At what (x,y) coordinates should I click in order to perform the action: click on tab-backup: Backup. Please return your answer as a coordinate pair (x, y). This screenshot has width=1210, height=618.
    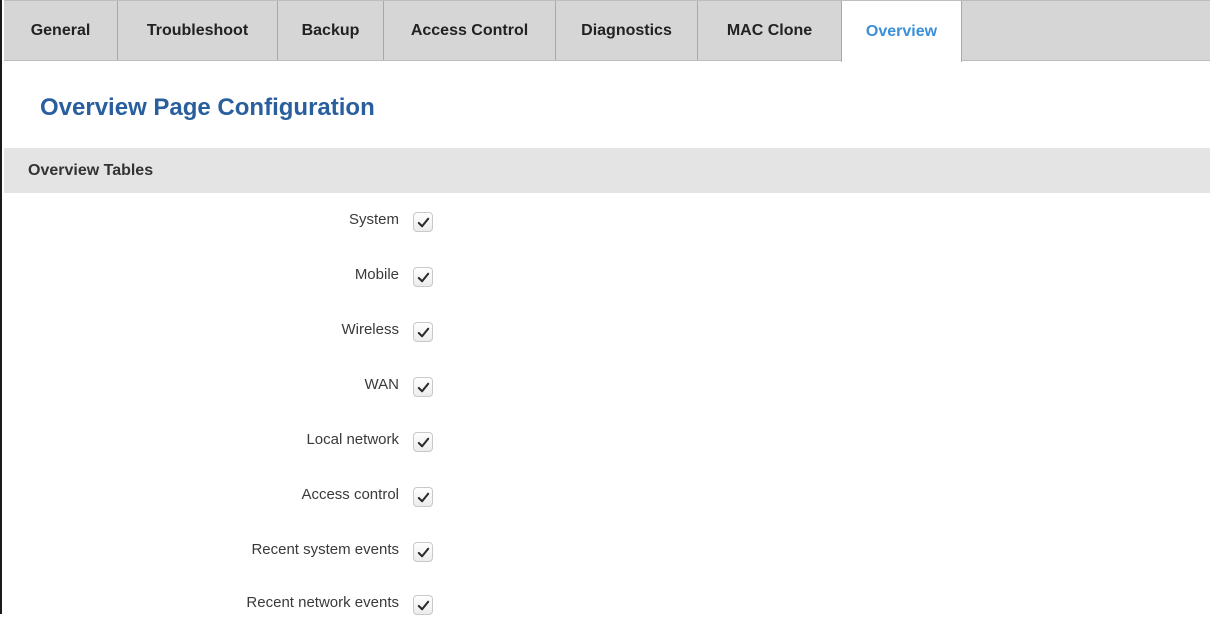
    Looking at the image, I should click on (331, 30).